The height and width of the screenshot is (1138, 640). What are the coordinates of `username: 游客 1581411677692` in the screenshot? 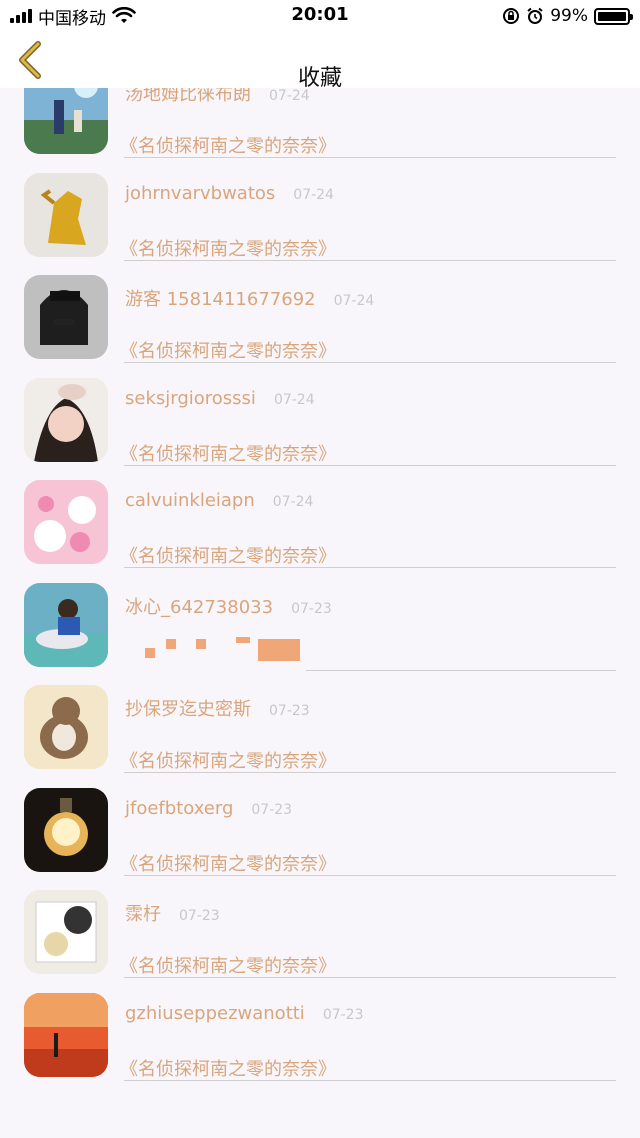 It's located at (220, 298).